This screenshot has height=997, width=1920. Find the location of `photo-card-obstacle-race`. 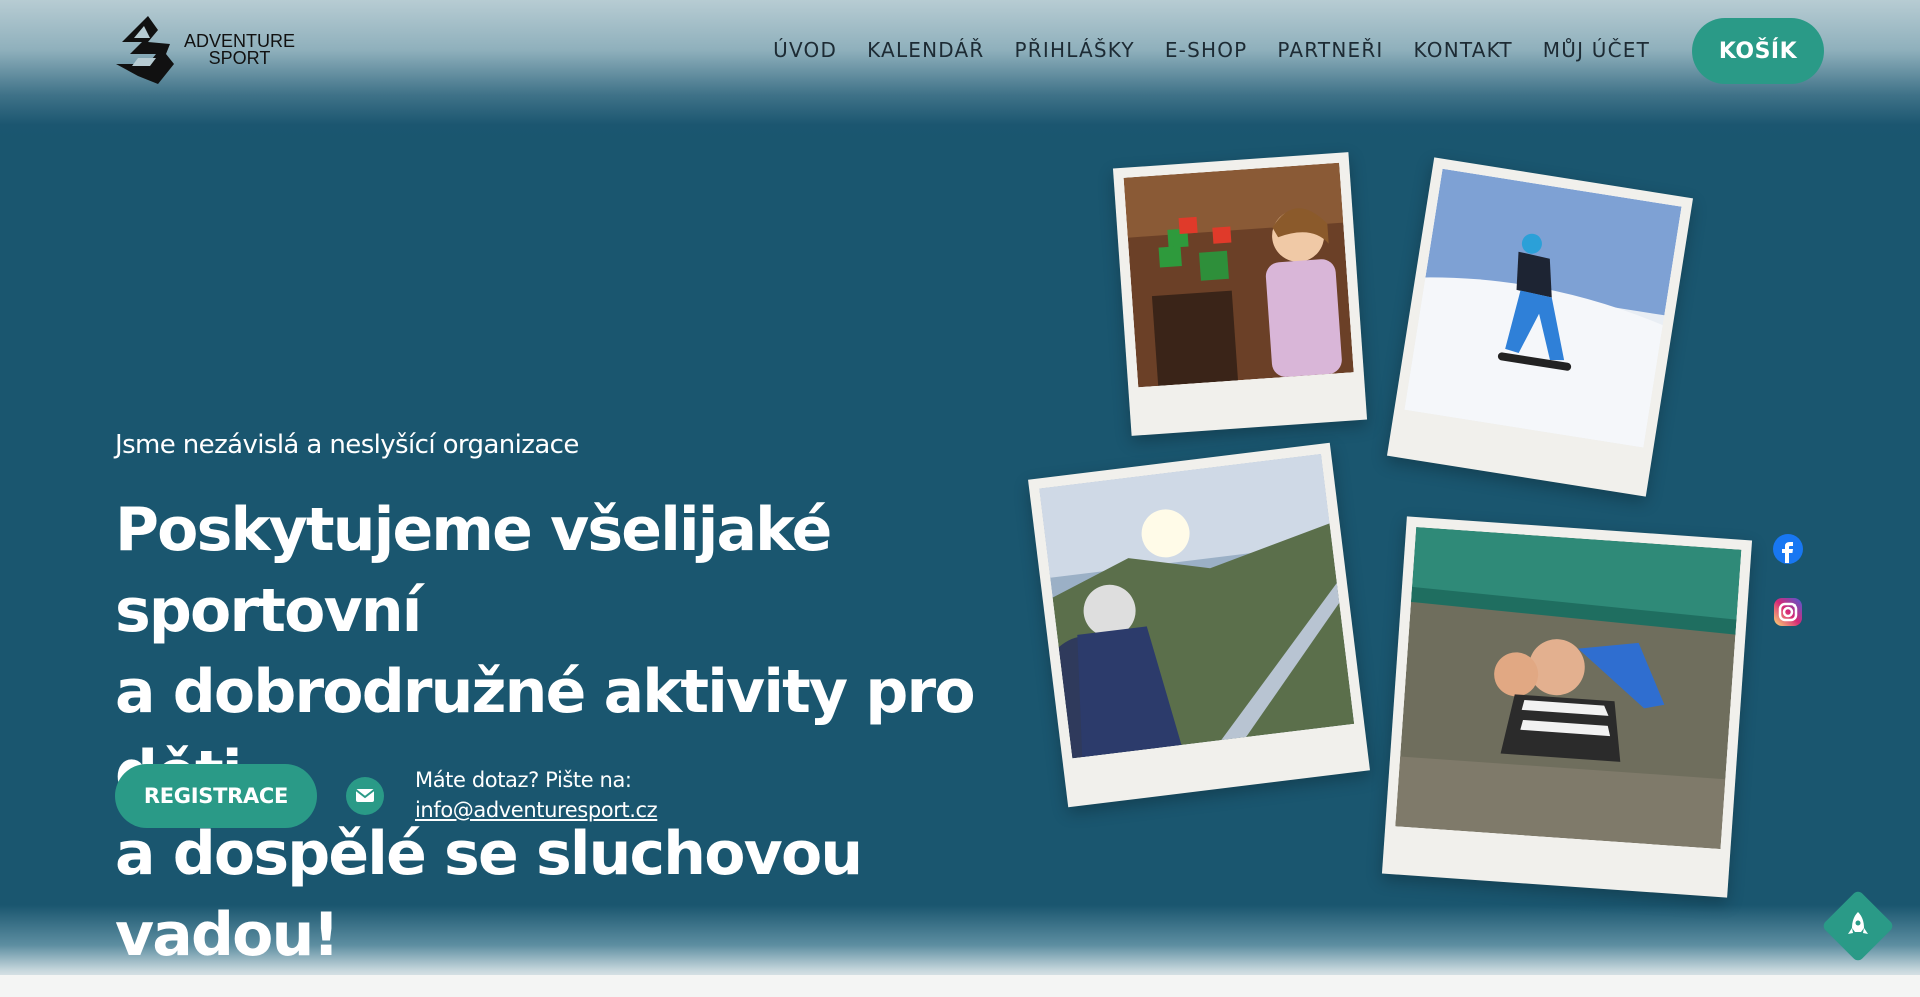

photo-card-obstacle-race is located at coordinates (1567, 707).